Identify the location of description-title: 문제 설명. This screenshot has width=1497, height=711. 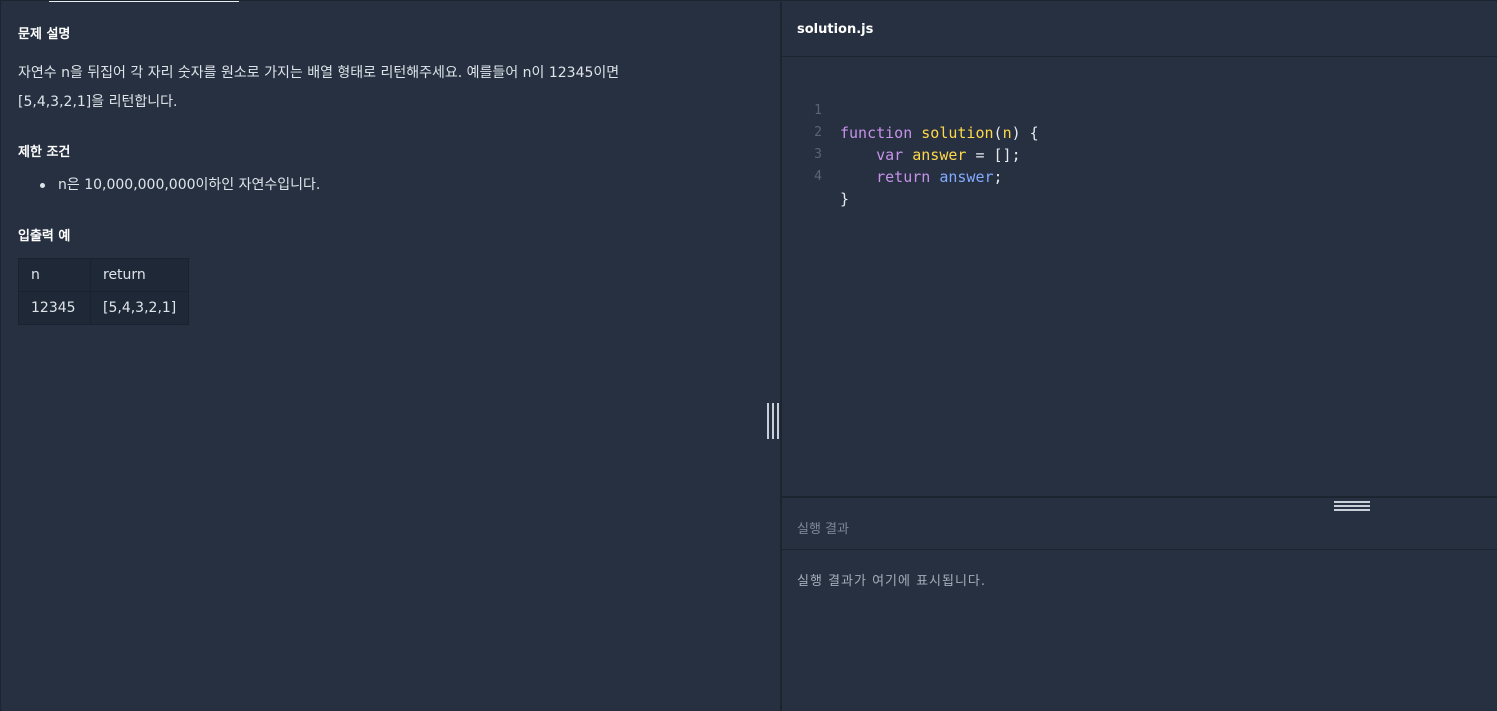
(44, 34).